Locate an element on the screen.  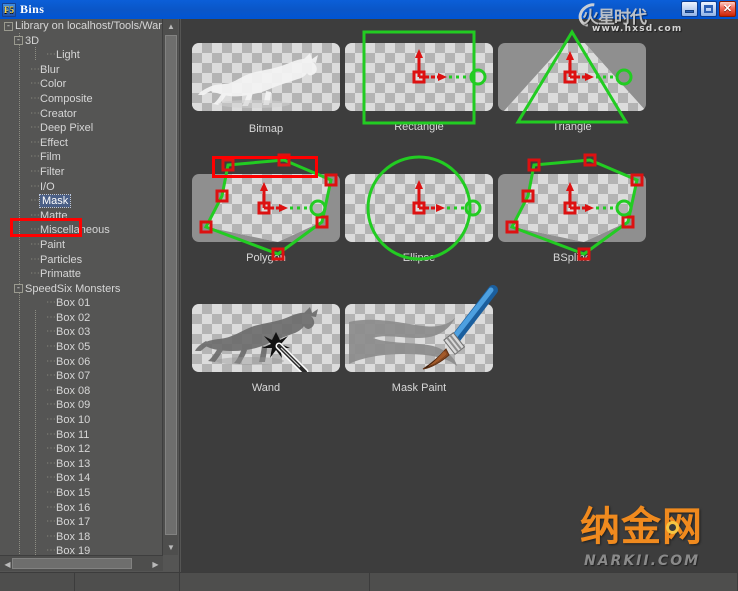
tool-item-mask-paint: Mask Paint is located at coordinates (419, 339).